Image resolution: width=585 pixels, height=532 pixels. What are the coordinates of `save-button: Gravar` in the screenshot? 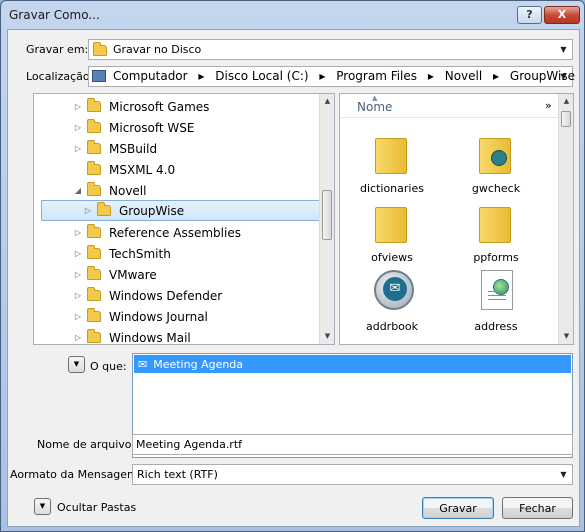 It's located at (458, 508).